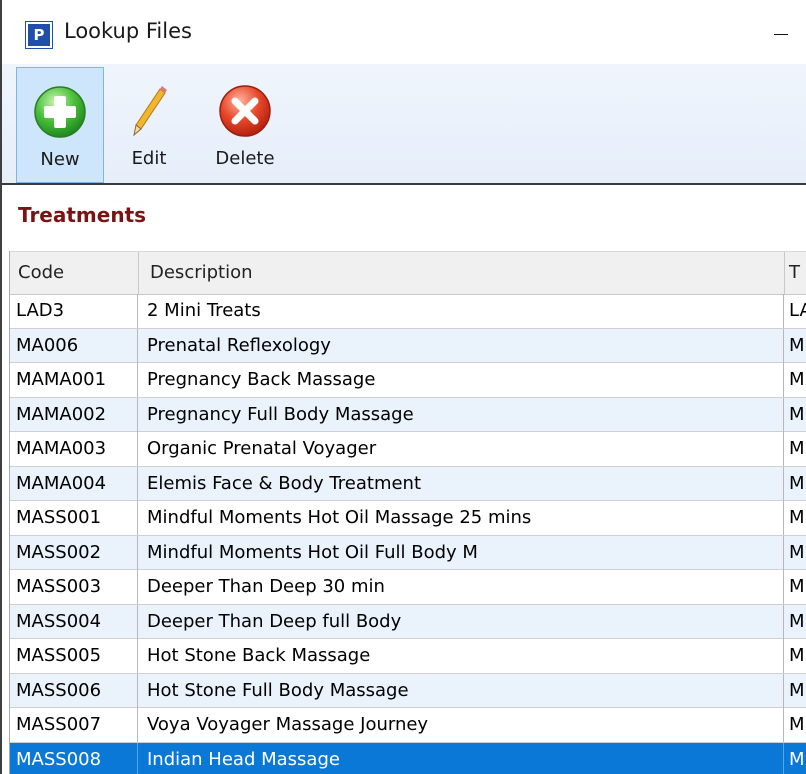 This screenshot has width=806, height=774. What do you see at coordinates (39, 35) in the screenshot?
I see `app-icon: P` at bounding box center [39, 35].